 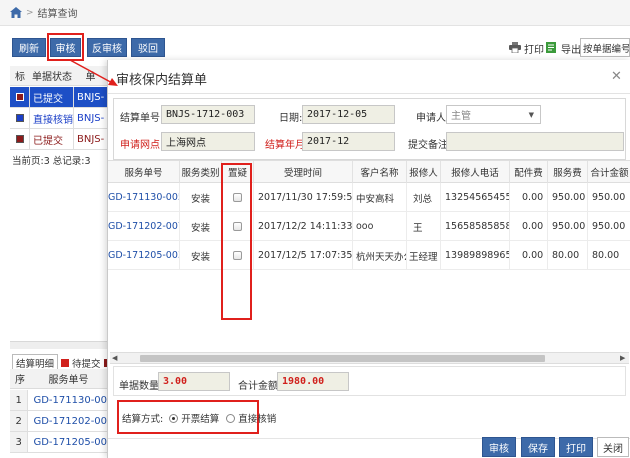 I want to click on title-divider, so click(x=369, y=93).